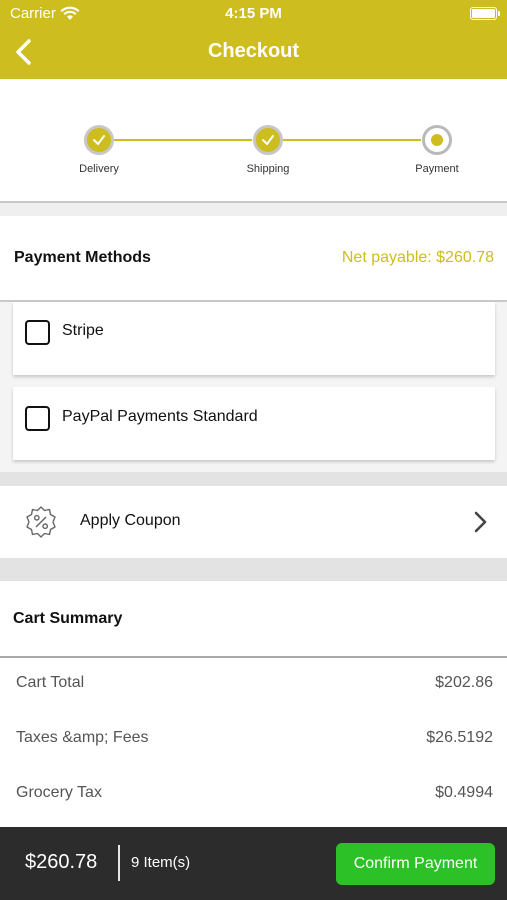  Describe the element at coordinates (253, 259) in the screenshot. I see `payment-methods-header: Payment Methods Net payable: $260.78` at that location.